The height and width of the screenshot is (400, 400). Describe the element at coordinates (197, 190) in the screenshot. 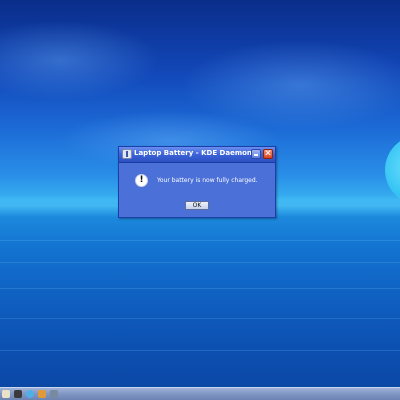

I see `dialog-body: ! Your battery is now fully charged. OK` at that location.